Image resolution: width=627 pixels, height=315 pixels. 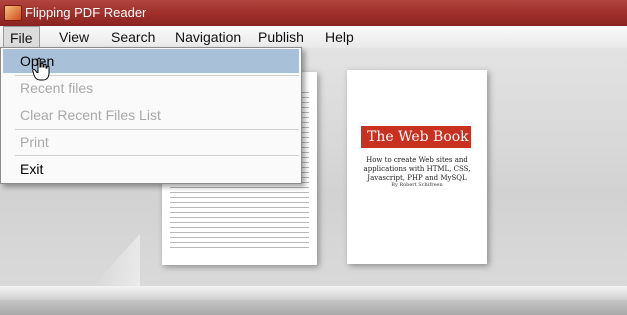 I want to click on title-bar: Flipping PDF Reader, so click(x=313, y=13).